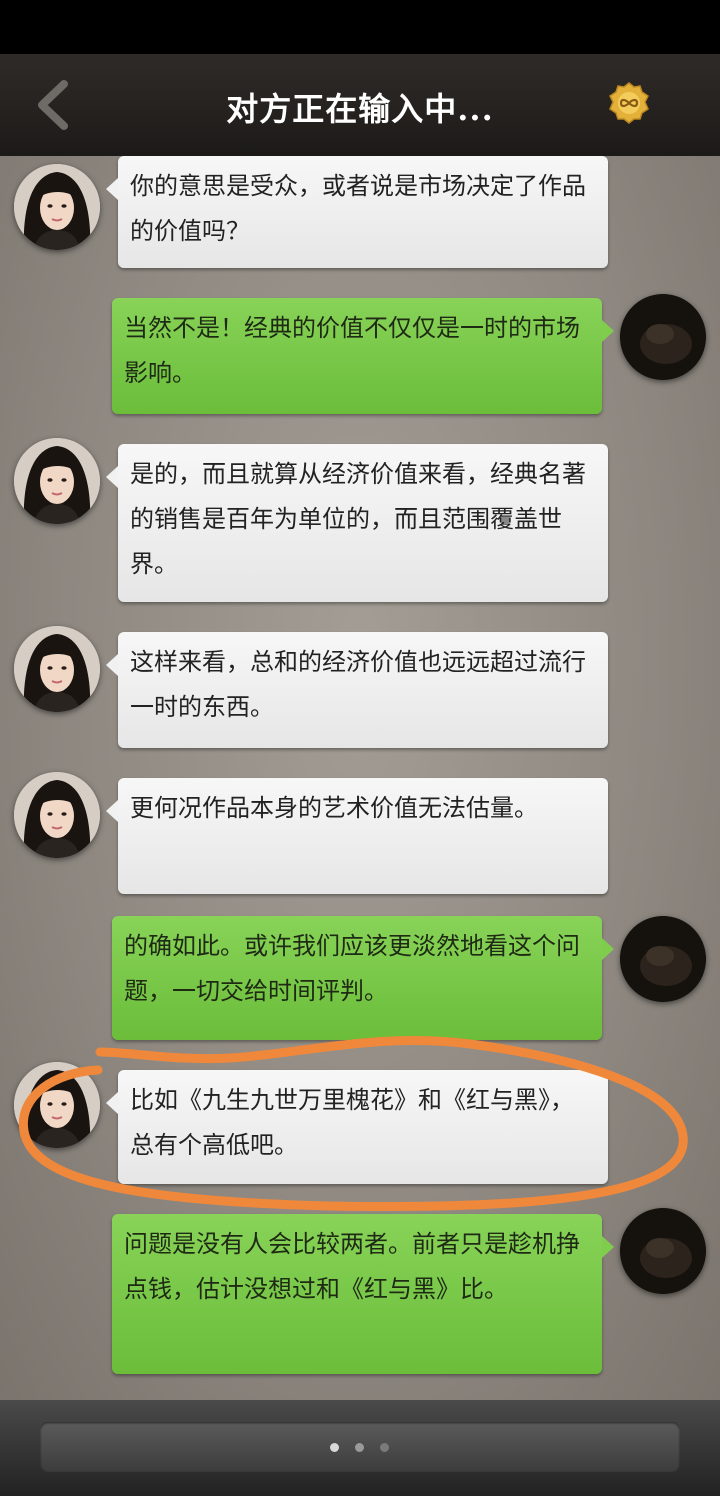 This screenshot has width=720, height=1496. What do you see at coordinates (363, 978) in the screenshot?
I see `outgoing-message-bubble: 的确如此。或许我们应该更淡然地看这个问题，一切交给时间评判。` at bounding box center [363, 978].